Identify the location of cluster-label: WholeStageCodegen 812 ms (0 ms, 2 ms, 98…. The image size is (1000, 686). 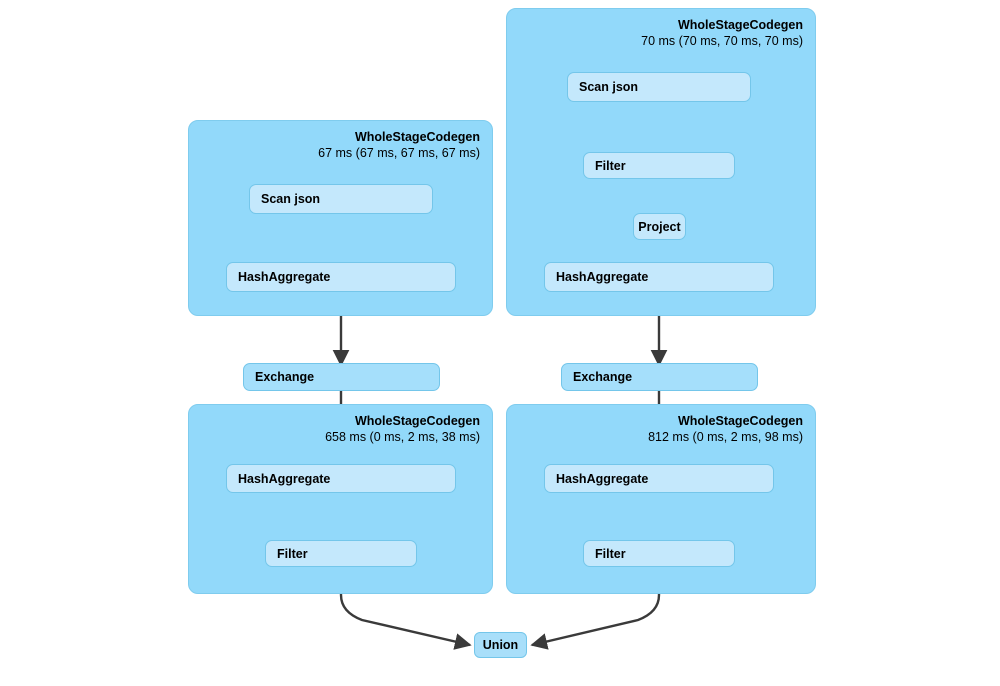
(725, 429).